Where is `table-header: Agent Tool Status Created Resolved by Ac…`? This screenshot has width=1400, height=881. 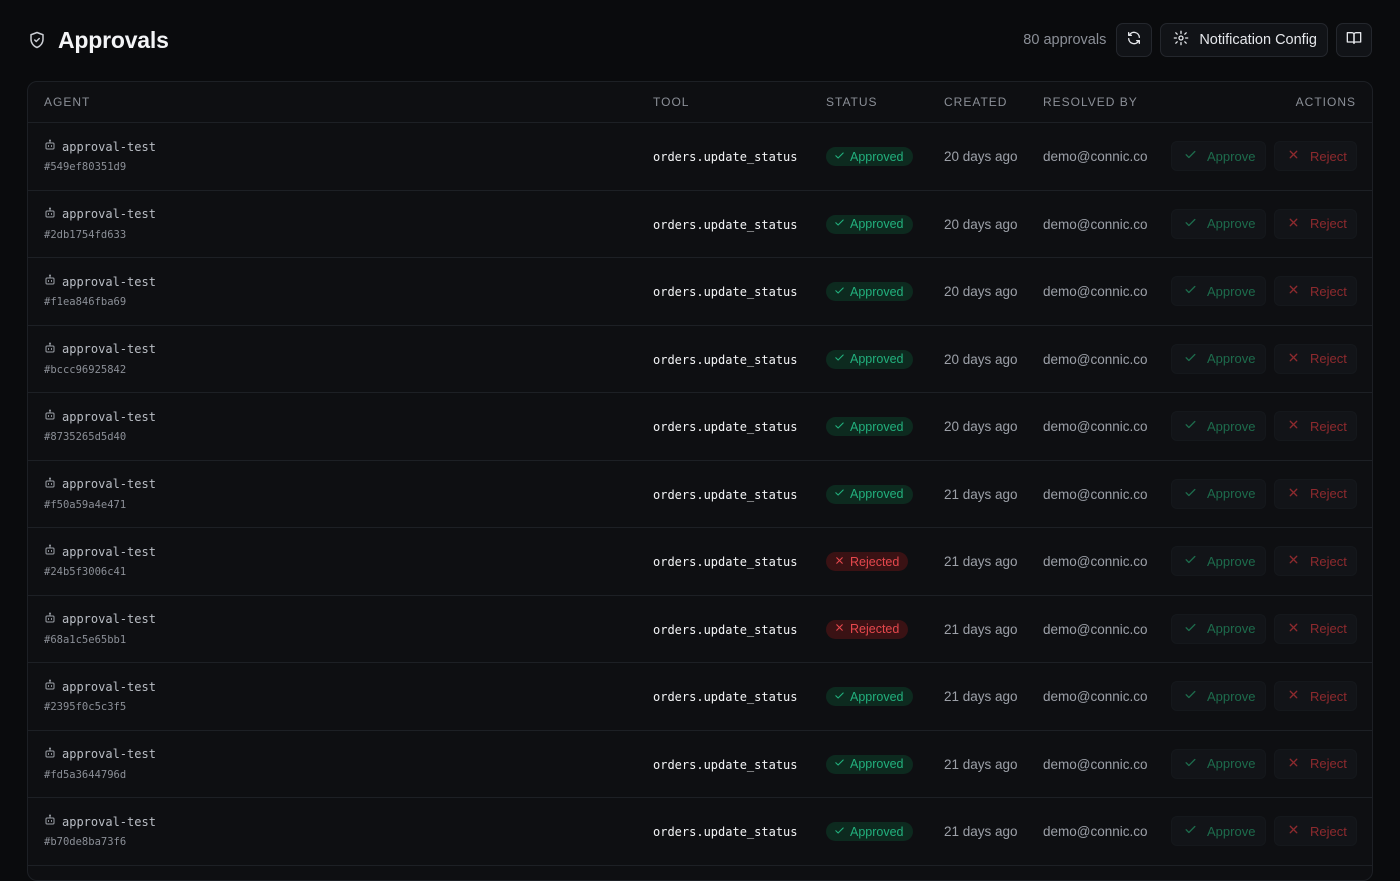
table-header: Agent Tool Status Created Resolved by Ac… is located at coordinates (700, 102).